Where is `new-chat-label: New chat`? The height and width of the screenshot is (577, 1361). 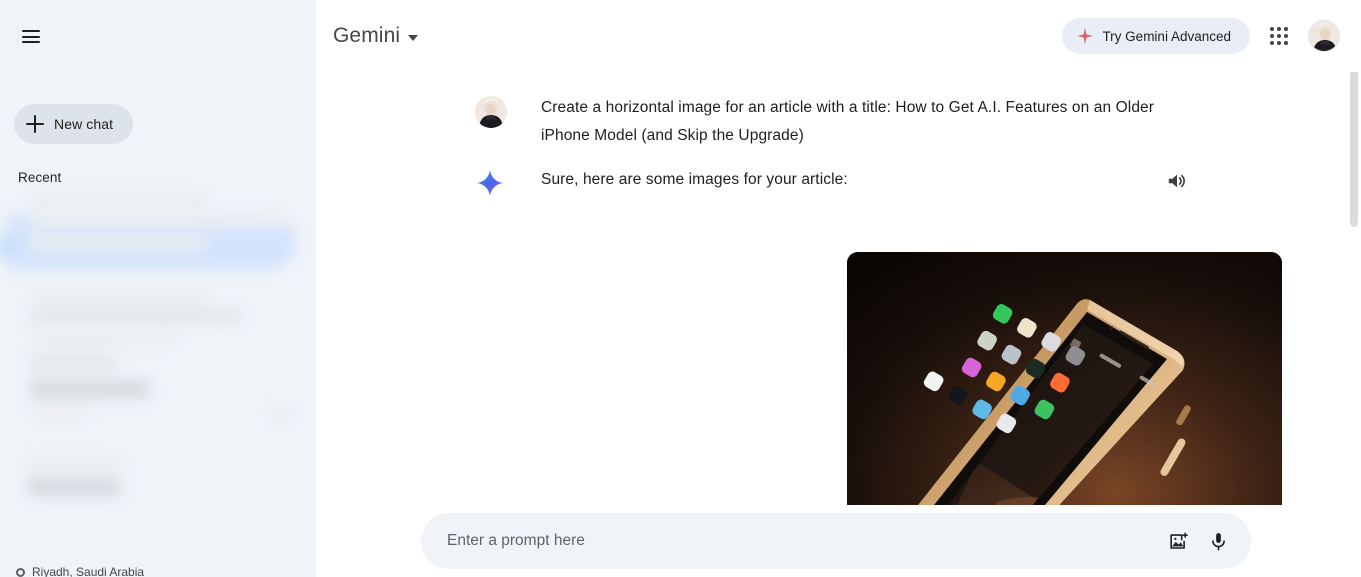
new-chat-label: New chat is located at coordinates (84, 124).